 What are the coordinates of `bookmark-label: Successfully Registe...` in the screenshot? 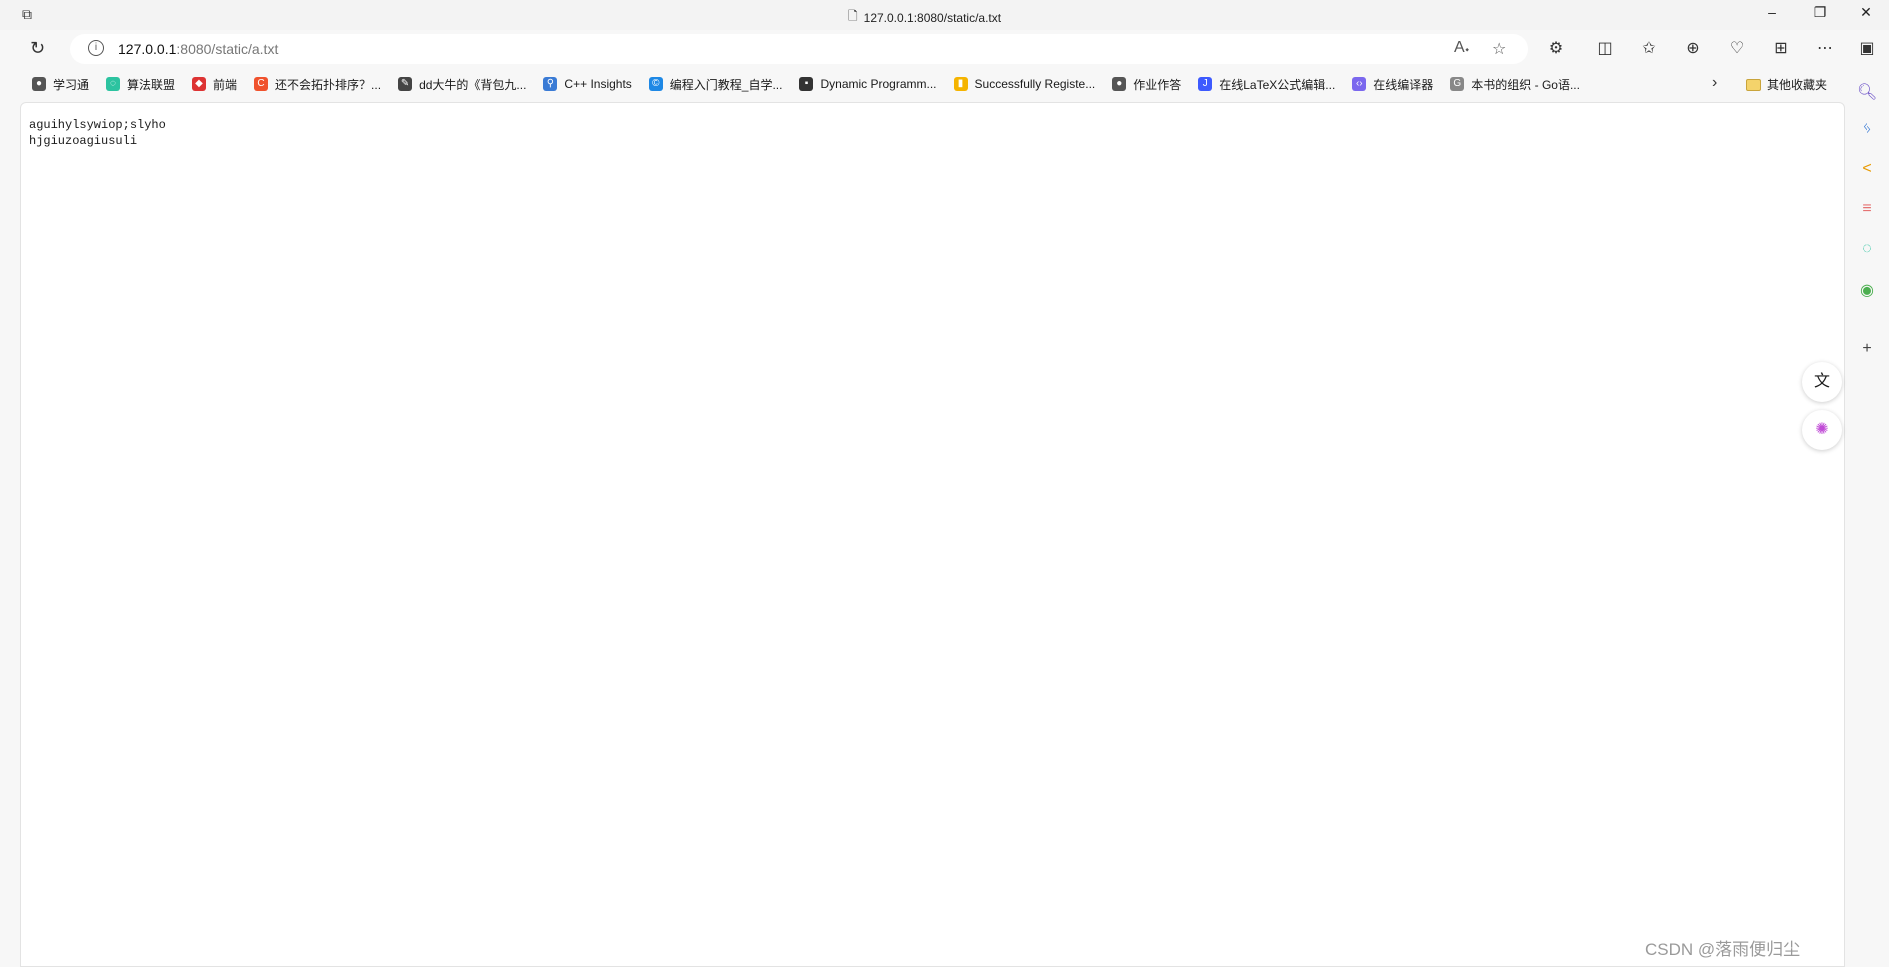 It's located at (1035, 84).